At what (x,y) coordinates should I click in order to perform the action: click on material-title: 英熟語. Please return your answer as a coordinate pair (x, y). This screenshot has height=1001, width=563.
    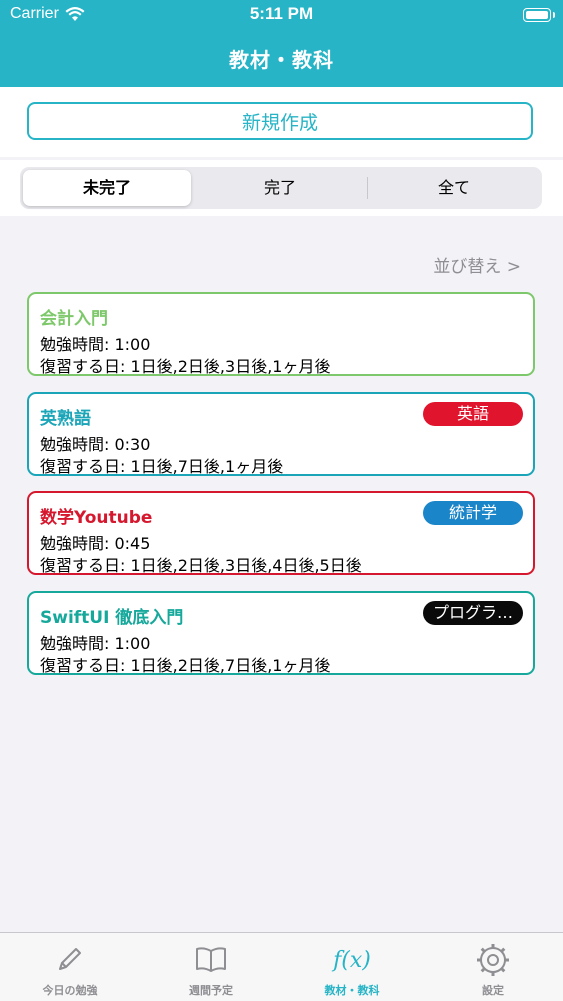
    Looking at the image, I should click on (65, 419).